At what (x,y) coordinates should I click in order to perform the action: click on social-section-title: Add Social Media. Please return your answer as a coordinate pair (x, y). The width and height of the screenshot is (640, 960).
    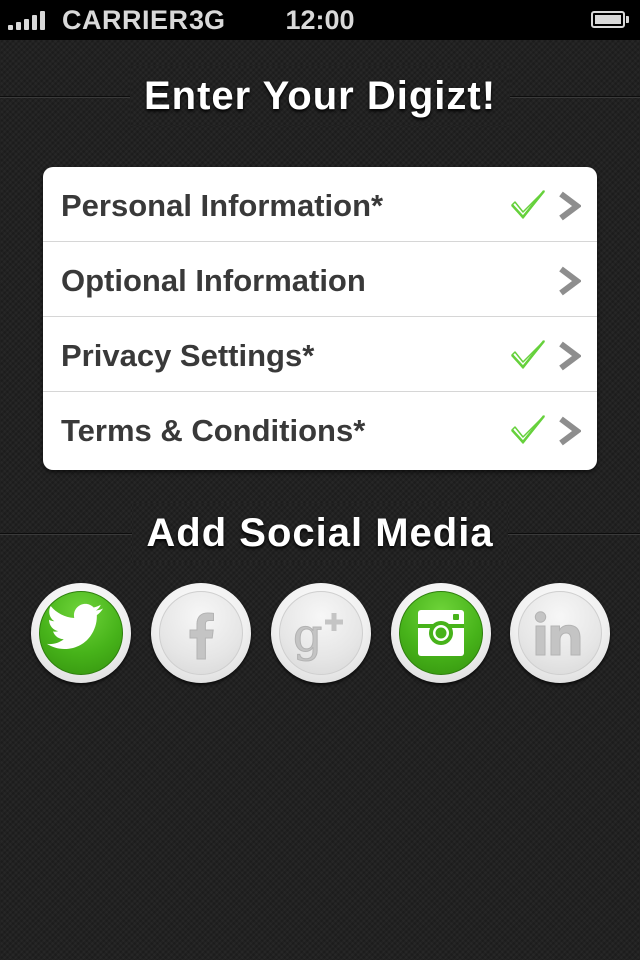
    Looking at the image, I should click on (319, 533).